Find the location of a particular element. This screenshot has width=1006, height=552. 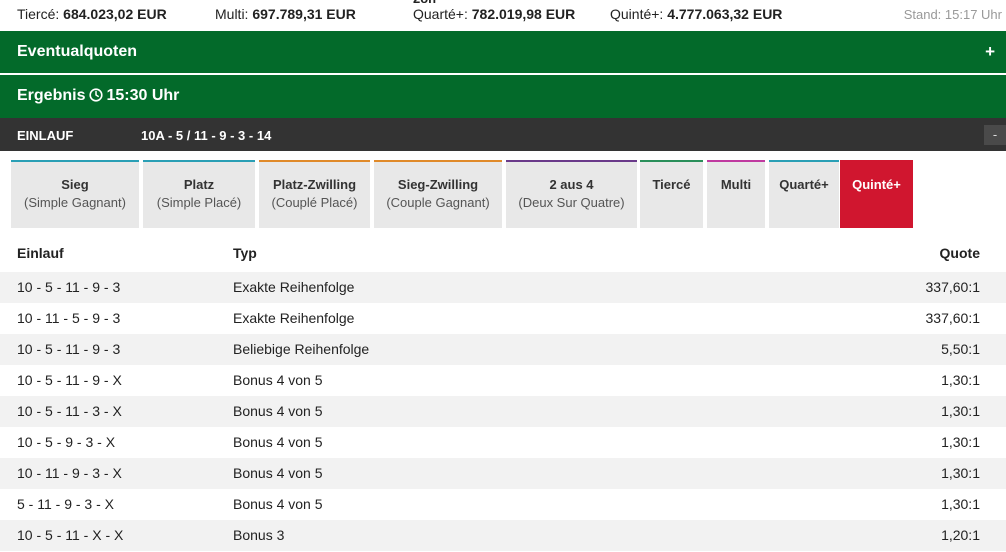

pool-tierce-label: Tiercé: is located at coordinates (38, 14).